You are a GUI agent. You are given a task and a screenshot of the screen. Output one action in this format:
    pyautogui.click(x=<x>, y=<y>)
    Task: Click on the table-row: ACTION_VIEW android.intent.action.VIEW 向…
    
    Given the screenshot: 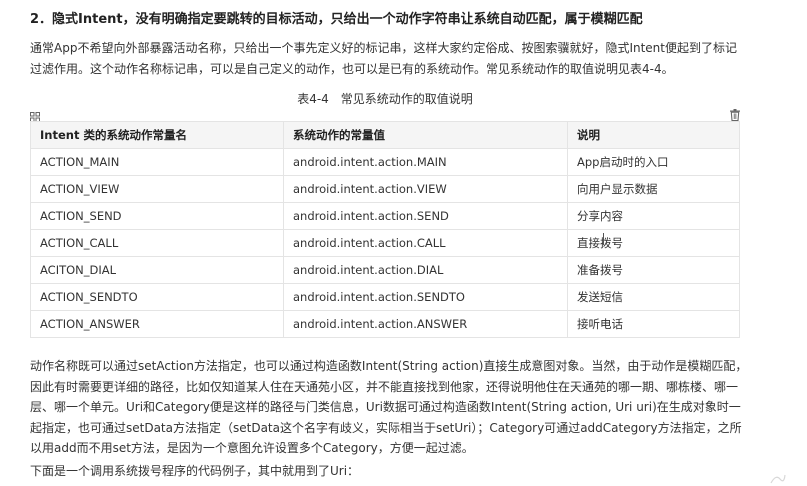 What is the action you would take?
    pyautogui.click(x=385, y=189)
    